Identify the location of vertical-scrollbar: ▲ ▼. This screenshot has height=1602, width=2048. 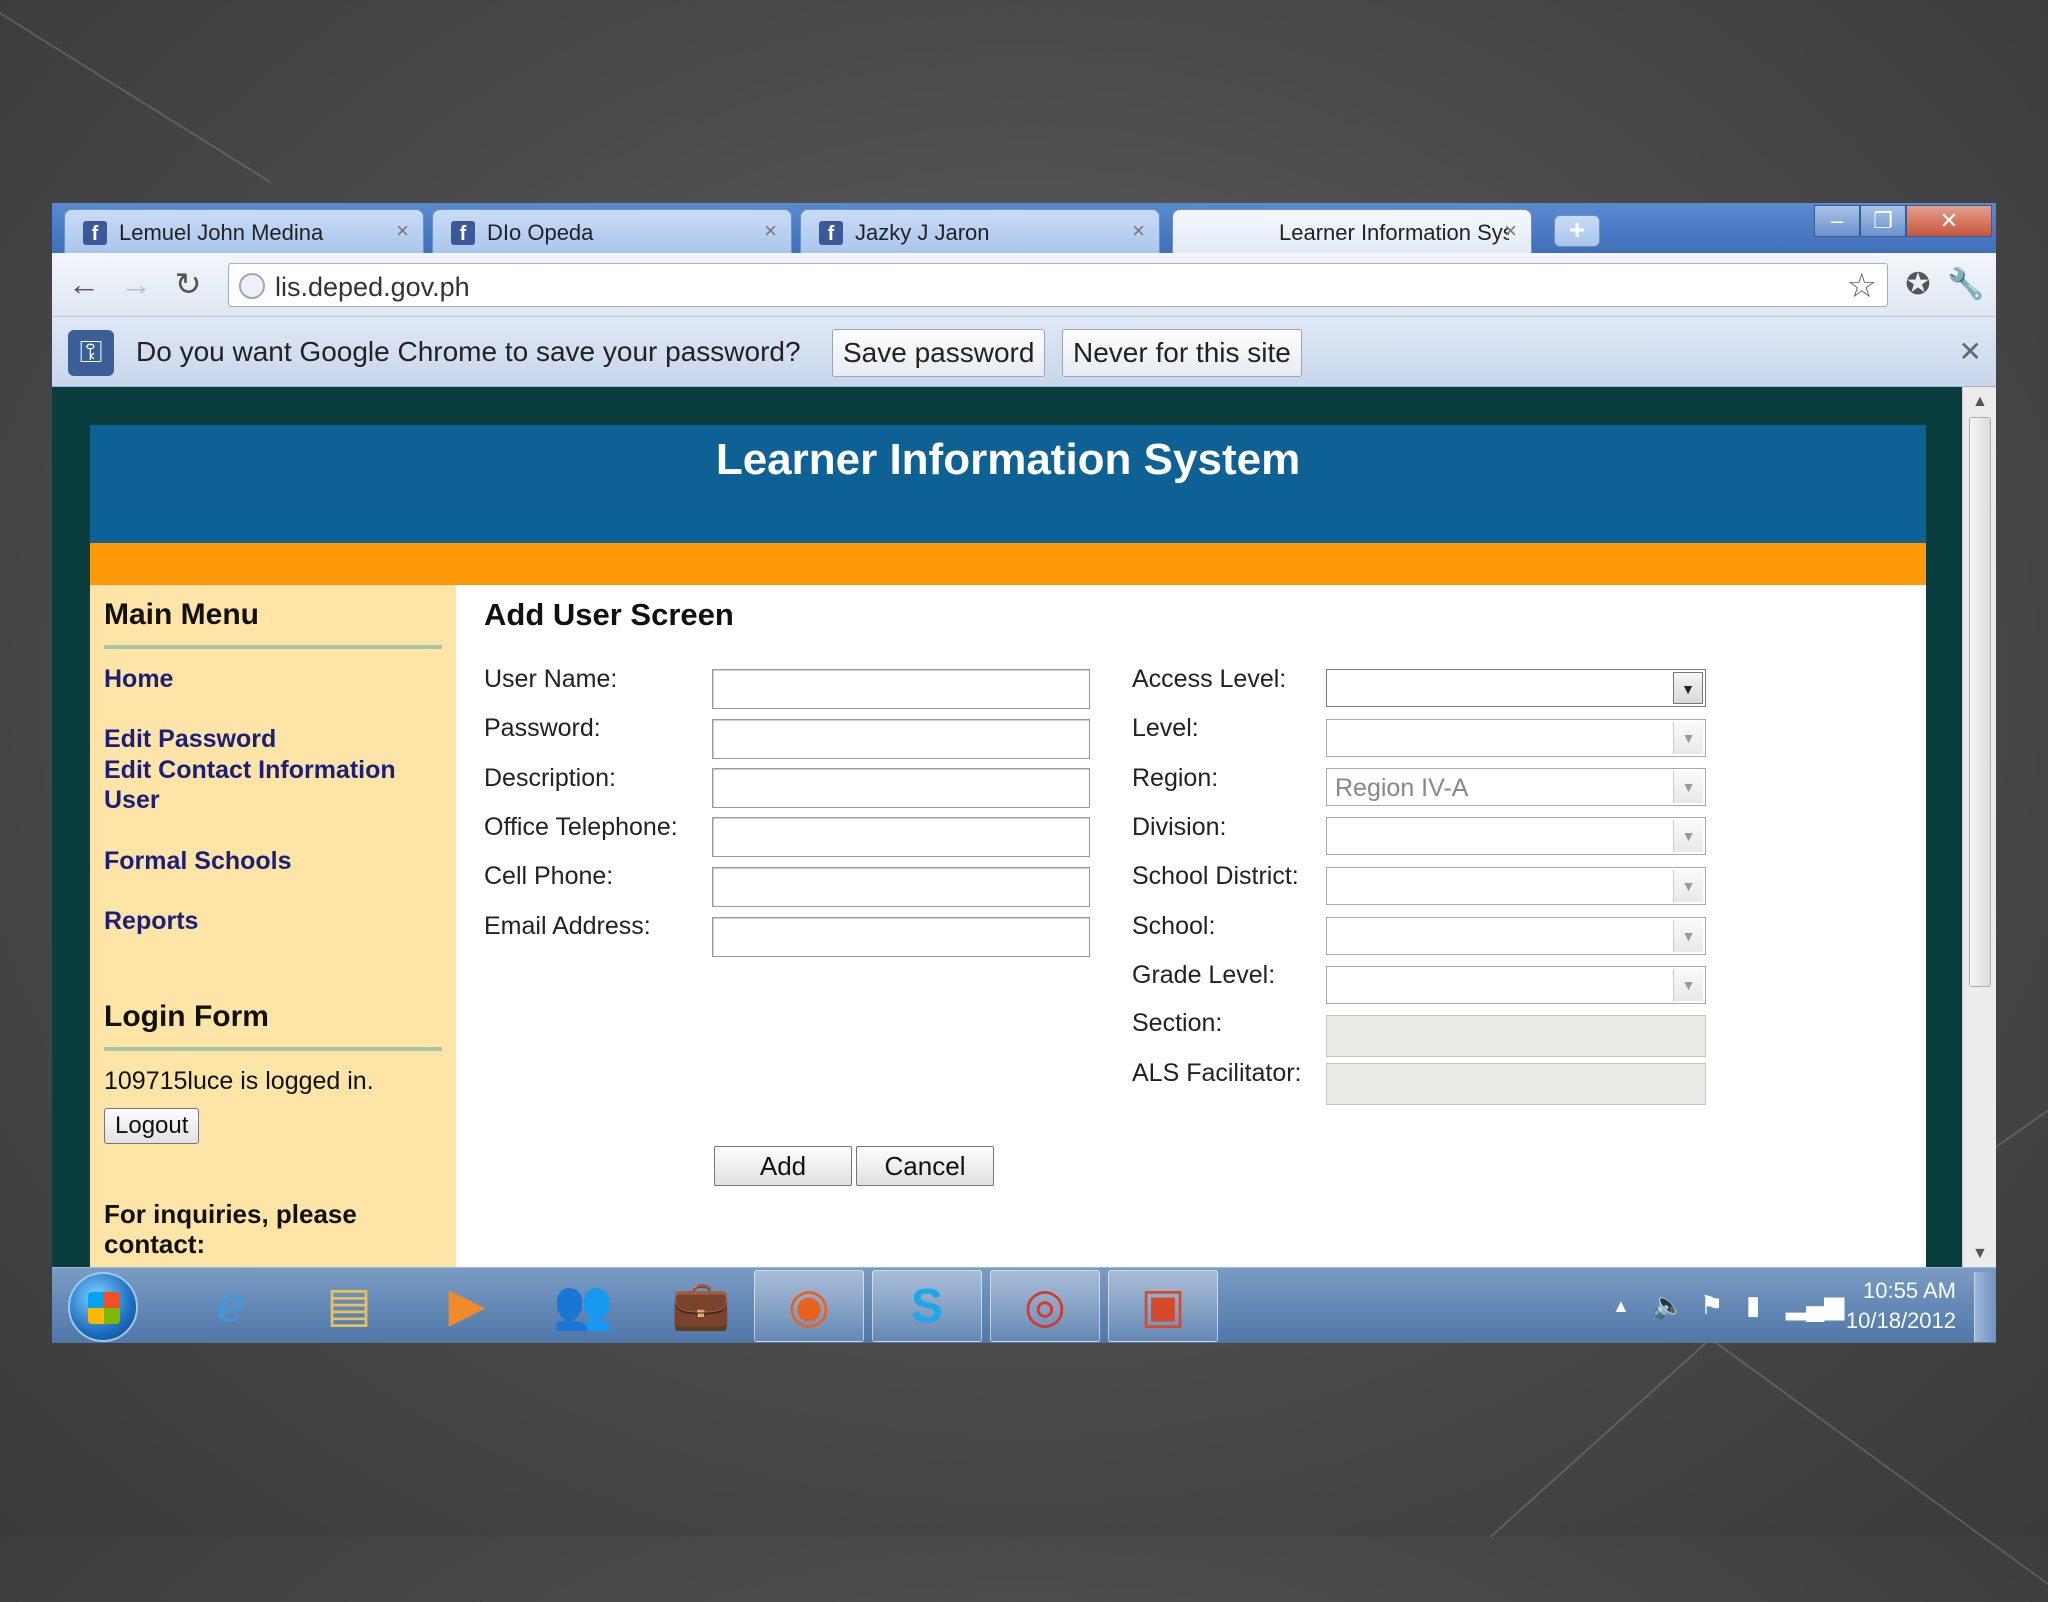
(1979, 827).